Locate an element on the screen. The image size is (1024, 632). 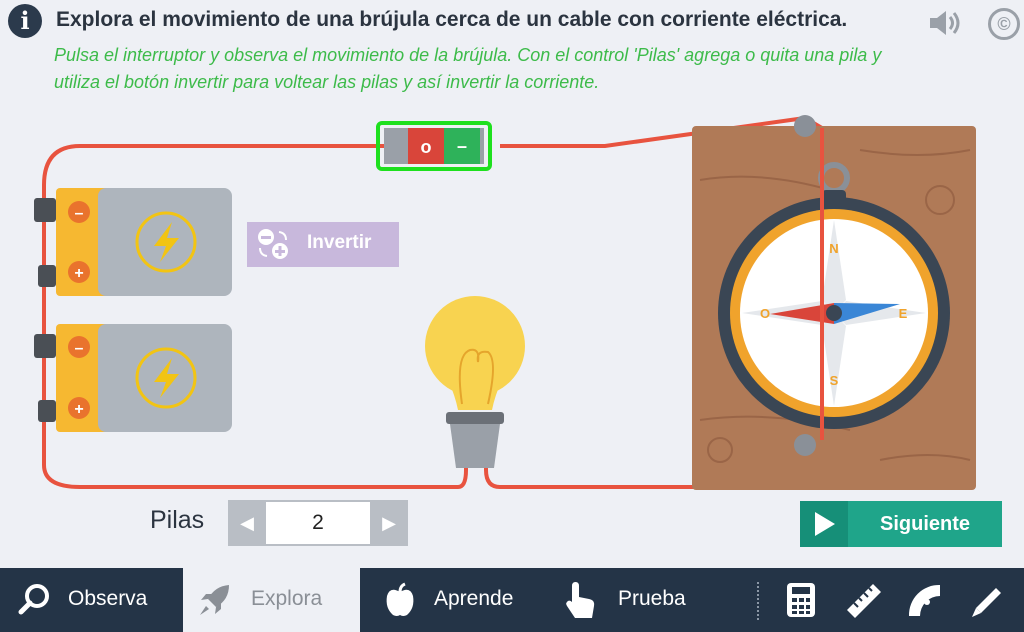
nav-item-label: Aprende is located at coordinates (474, 598).